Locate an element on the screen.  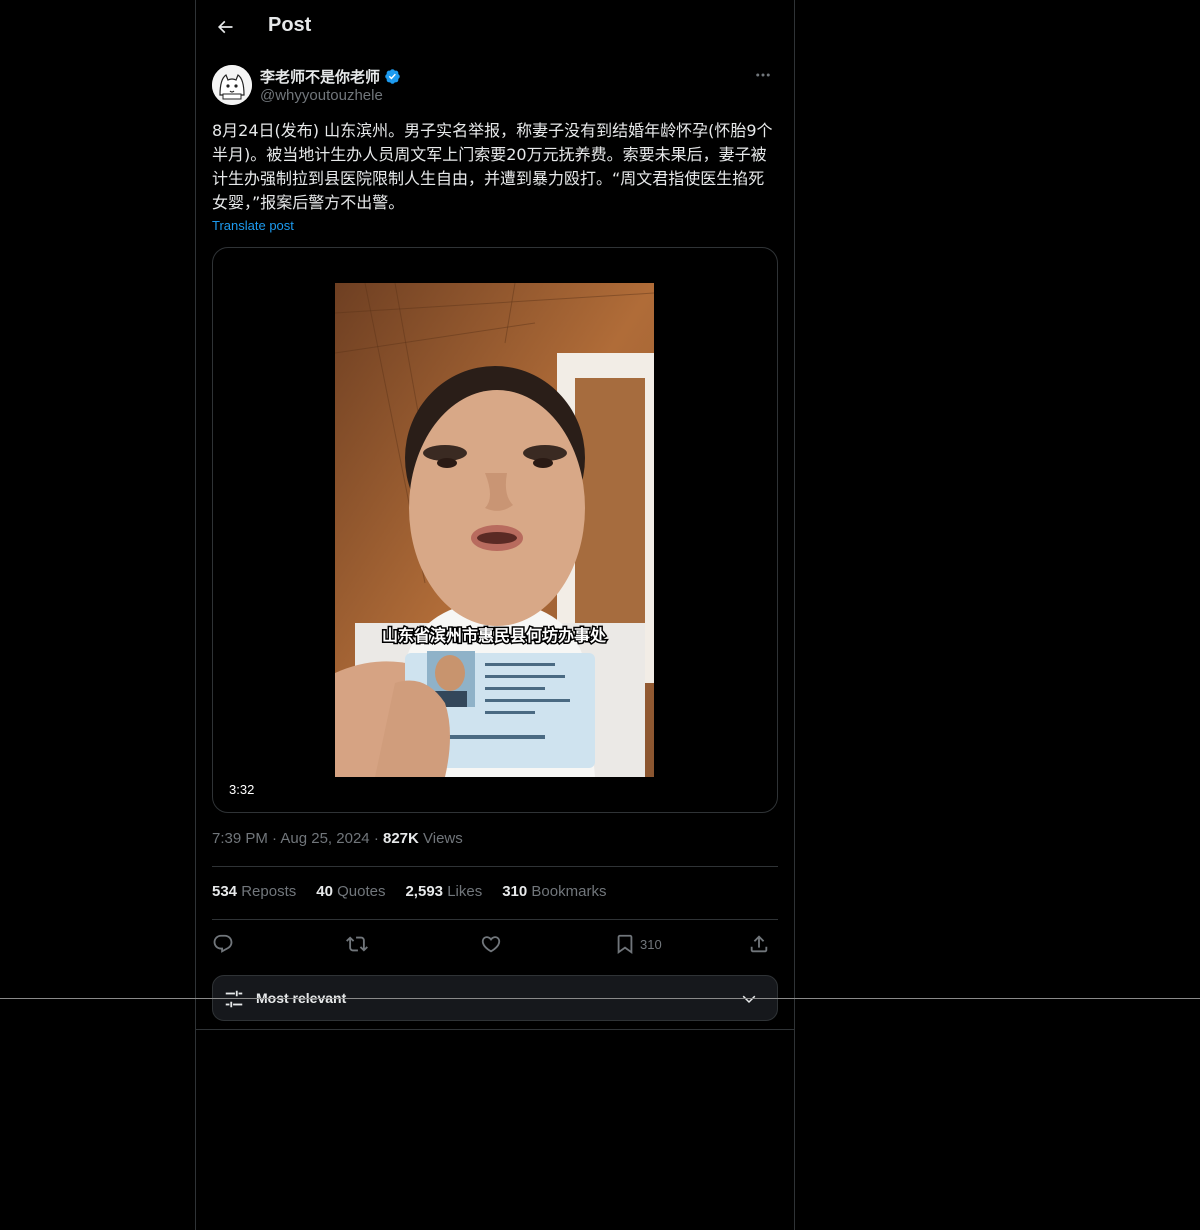
share-icon is located at coordinates (759, 944).